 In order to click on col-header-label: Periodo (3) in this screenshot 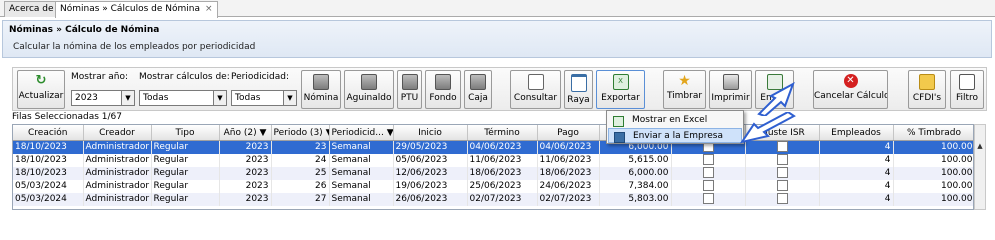, I will do `click(298, 132)`.